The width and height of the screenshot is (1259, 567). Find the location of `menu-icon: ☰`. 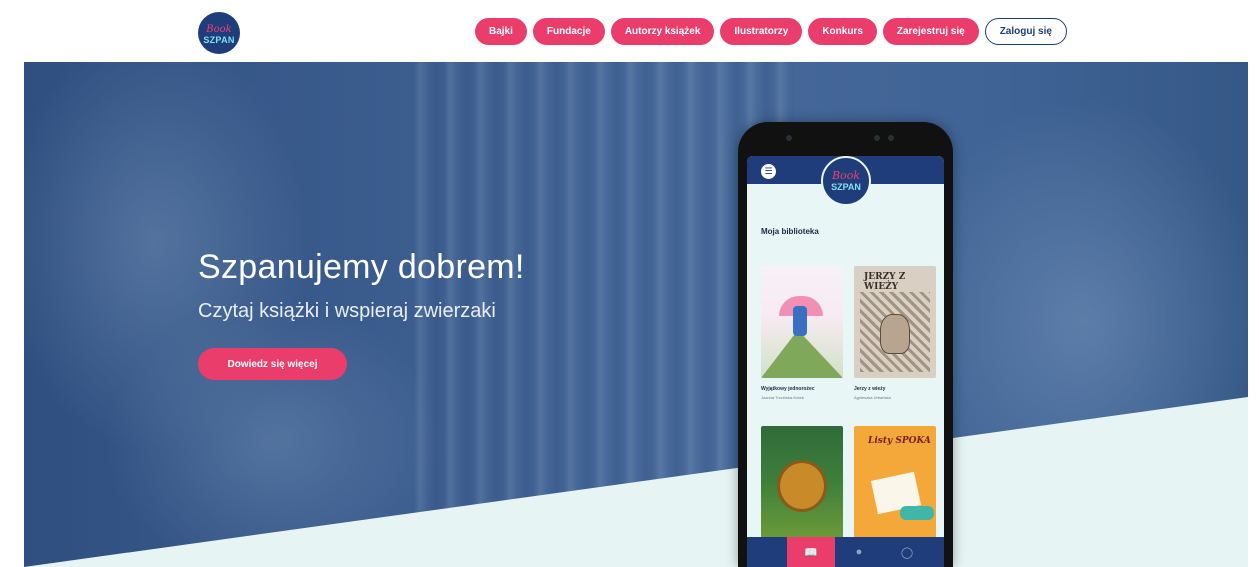

menu-icon: ☰ is located at coordinates (768, 171).